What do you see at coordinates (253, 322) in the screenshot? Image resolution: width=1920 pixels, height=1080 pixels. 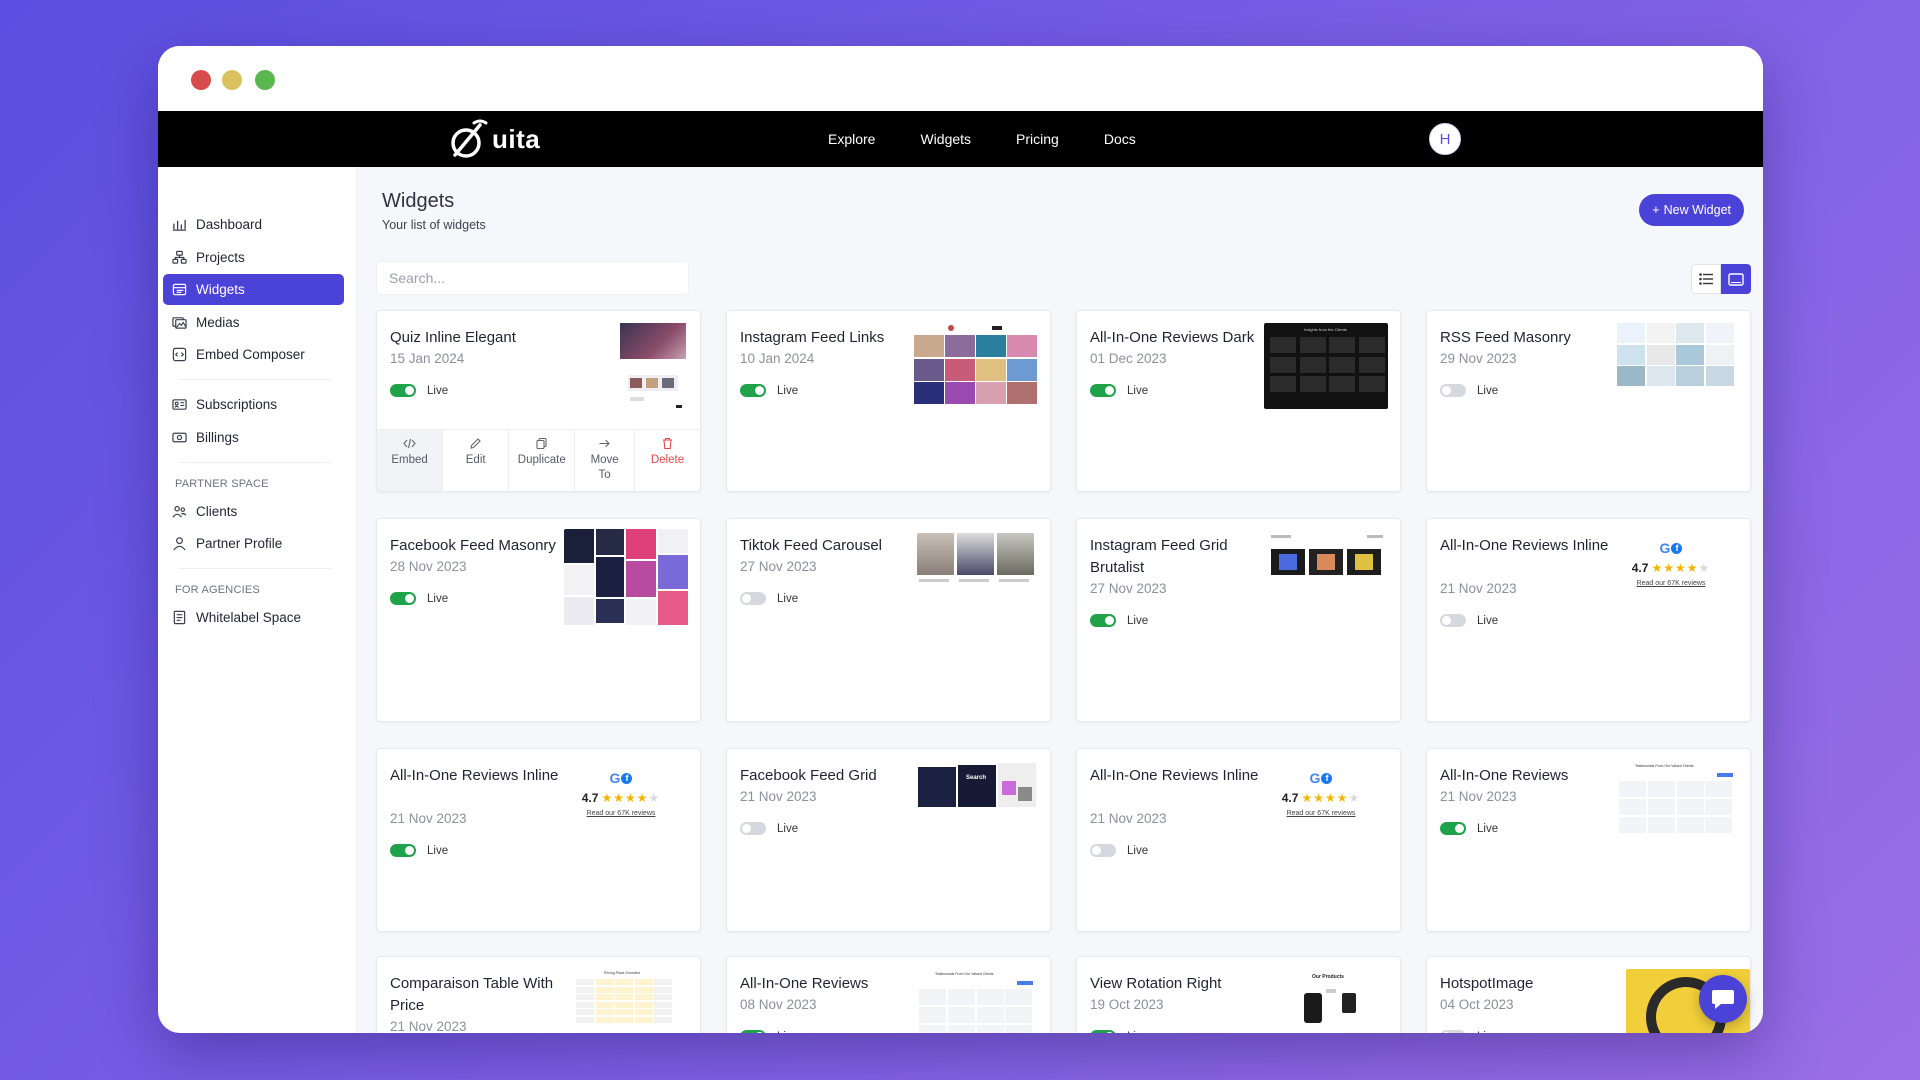 I see `sidebar-item-medias: Medias` at bounding box center [253, 322].